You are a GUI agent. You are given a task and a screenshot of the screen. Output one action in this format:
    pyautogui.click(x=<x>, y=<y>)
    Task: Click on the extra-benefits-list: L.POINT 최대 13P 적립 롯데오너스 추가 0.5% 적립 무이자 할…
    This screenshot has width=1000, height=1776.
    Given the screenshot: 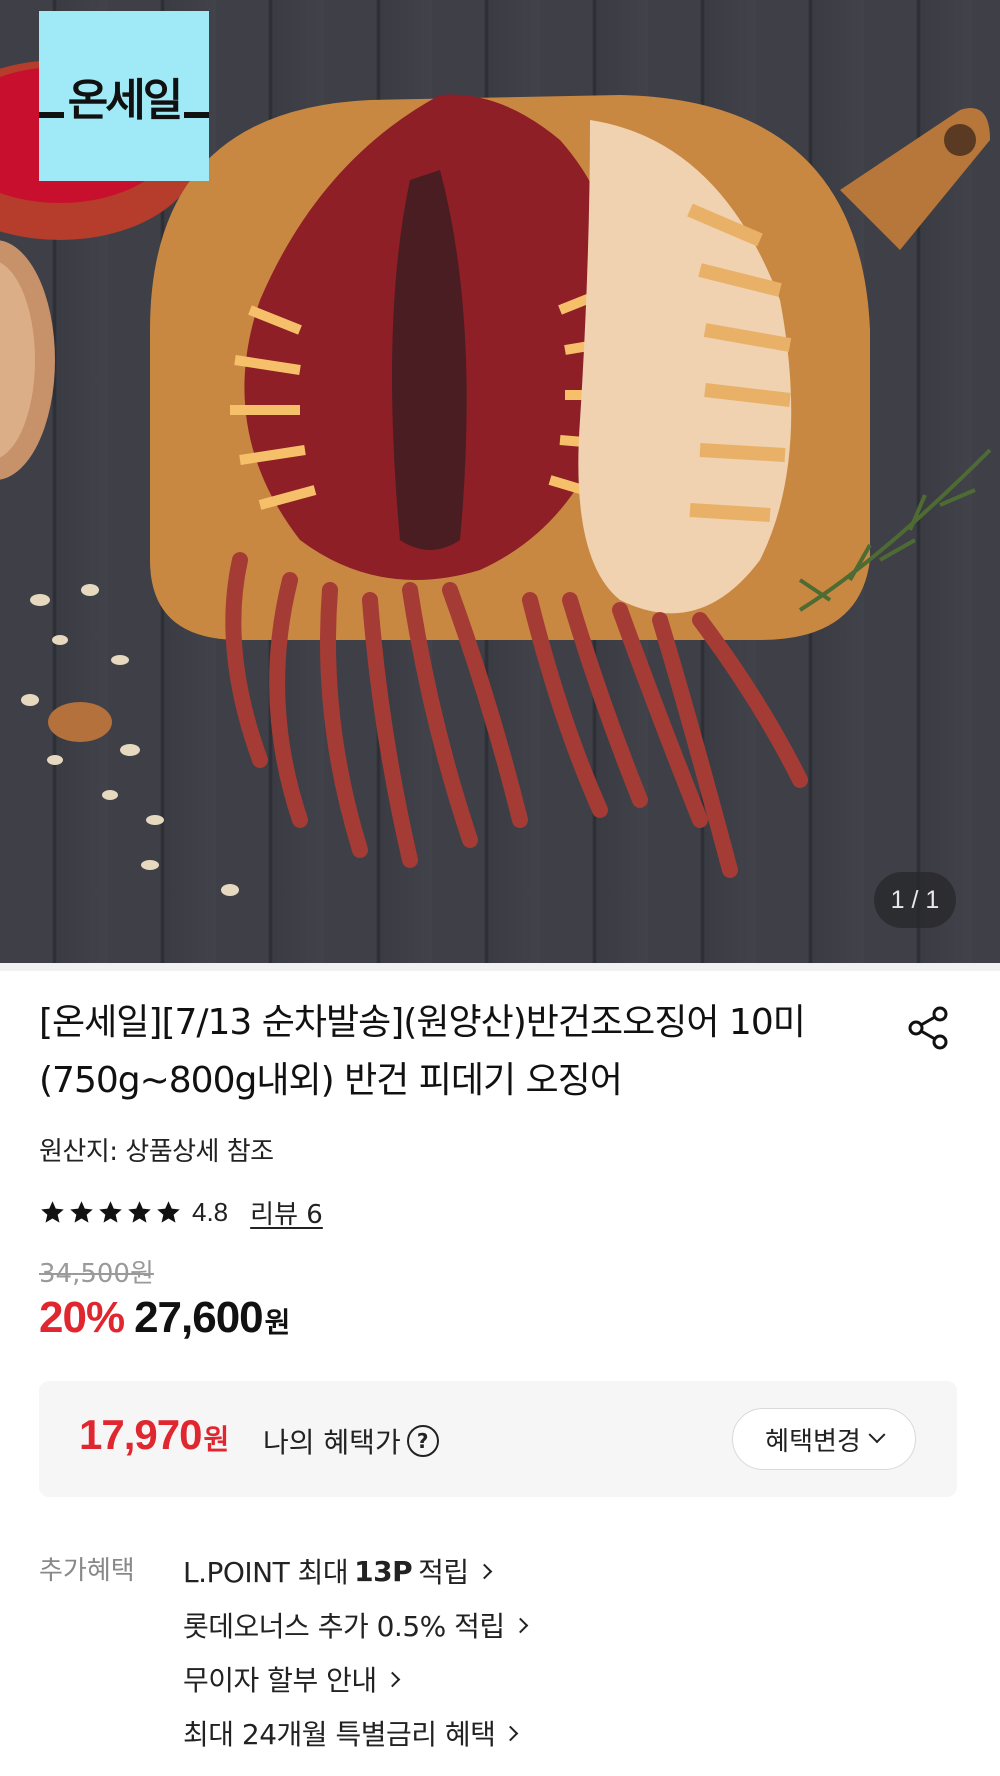 What is the action you would take?
    pyautogui.click(x=355, y=1652)
    